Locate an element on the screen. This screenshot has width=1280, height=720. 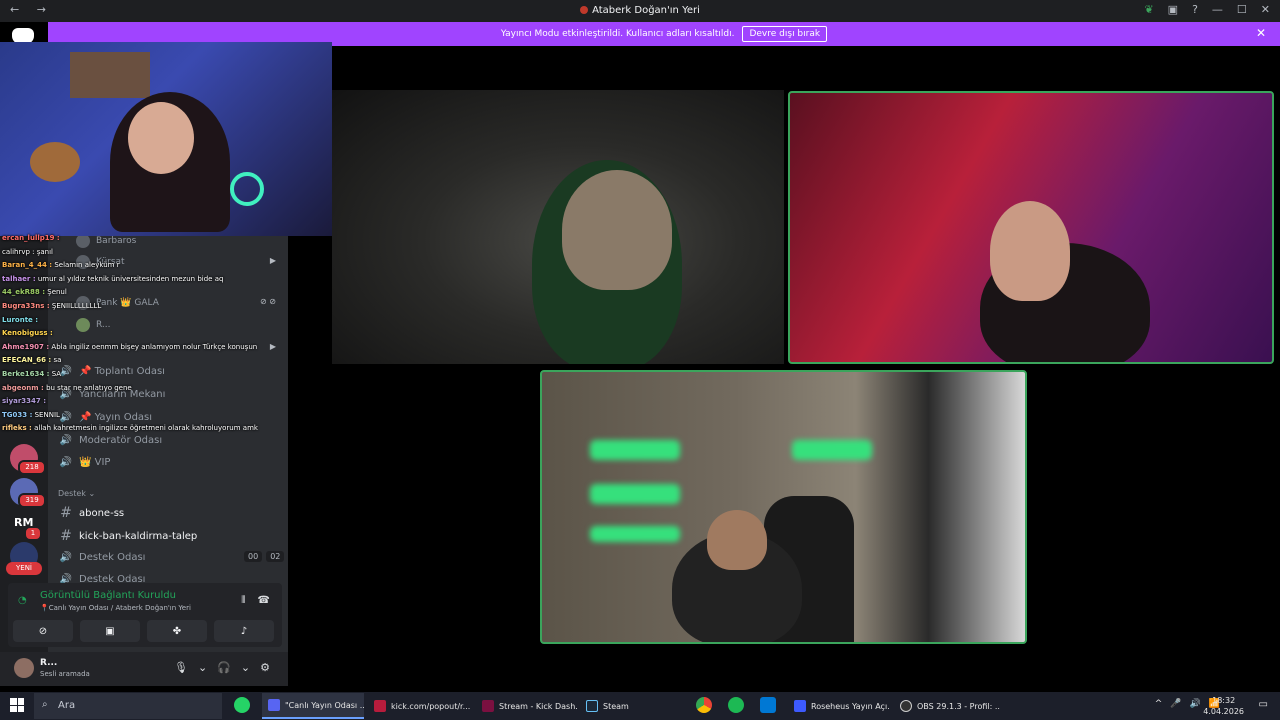
user-limit: 02 is located at coordinates (275, 556).